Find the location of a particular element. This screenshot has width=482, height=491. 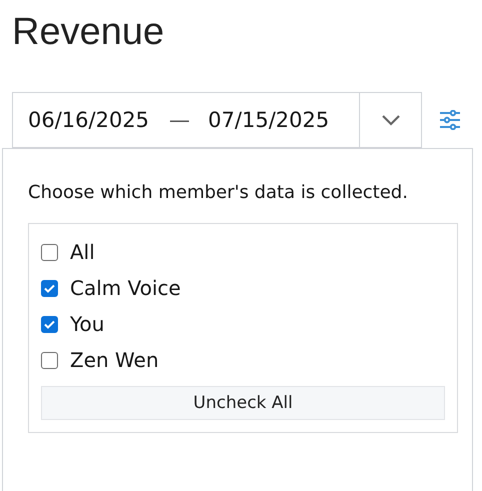

sliders-icon is located at coordinates (450, 120).